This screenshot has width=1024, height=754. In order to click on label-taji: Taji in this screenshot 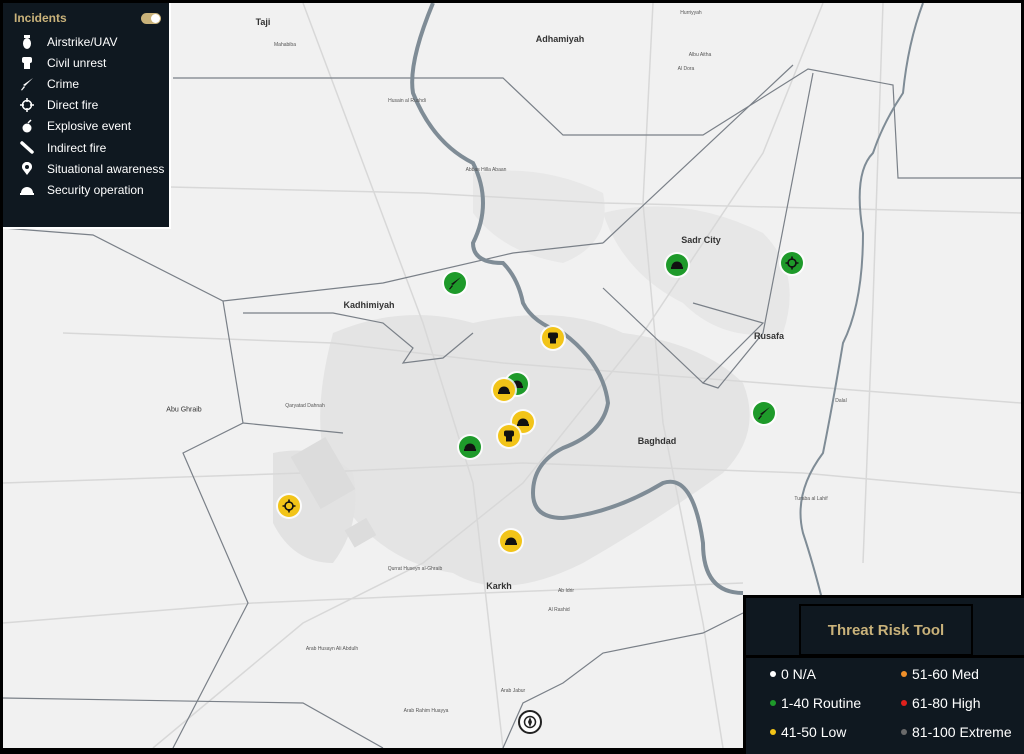, I will do `click(263, 22)`.